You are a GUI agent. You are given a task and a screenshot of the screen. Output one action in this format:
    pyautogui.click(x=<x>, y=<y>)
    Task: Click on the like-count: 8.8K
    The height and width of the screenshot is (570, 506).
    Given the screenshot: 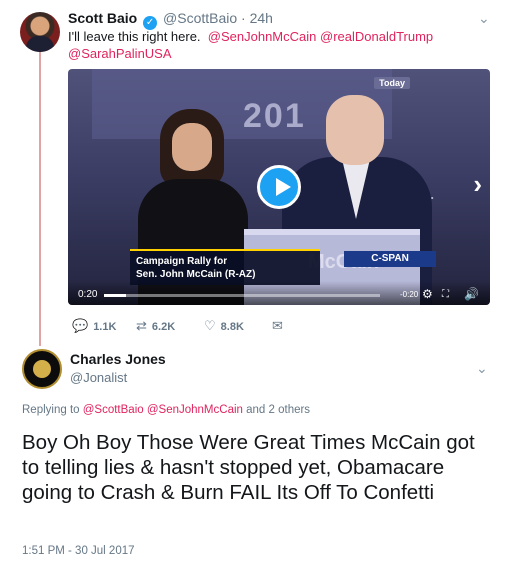 What is the action you would take?
    pyautogui.click(x=232, y=327)
    